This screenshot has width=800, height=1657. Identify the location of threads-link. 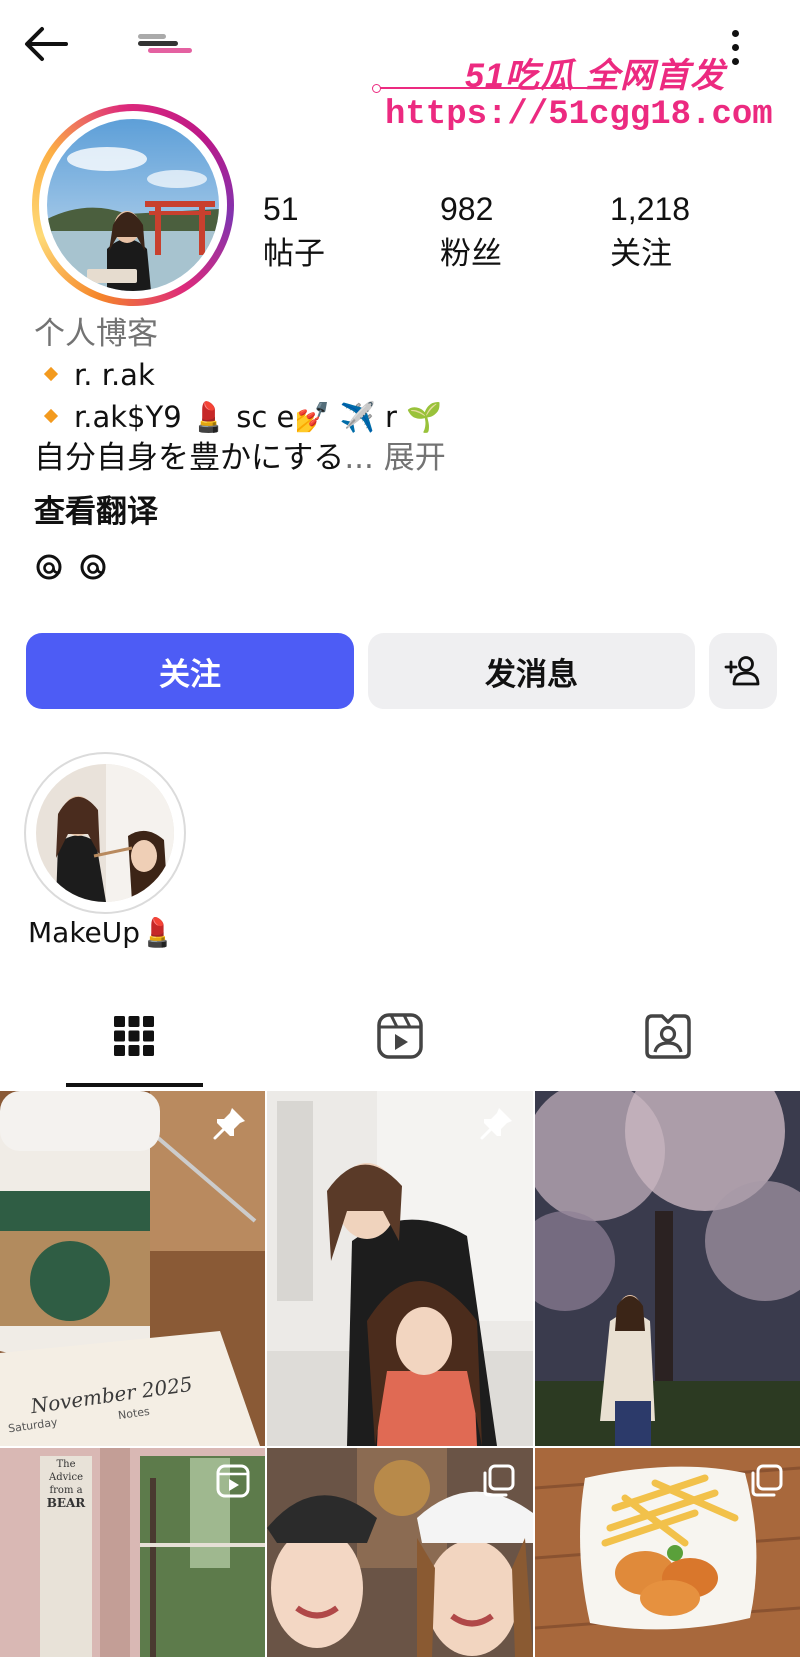
(71, 567).